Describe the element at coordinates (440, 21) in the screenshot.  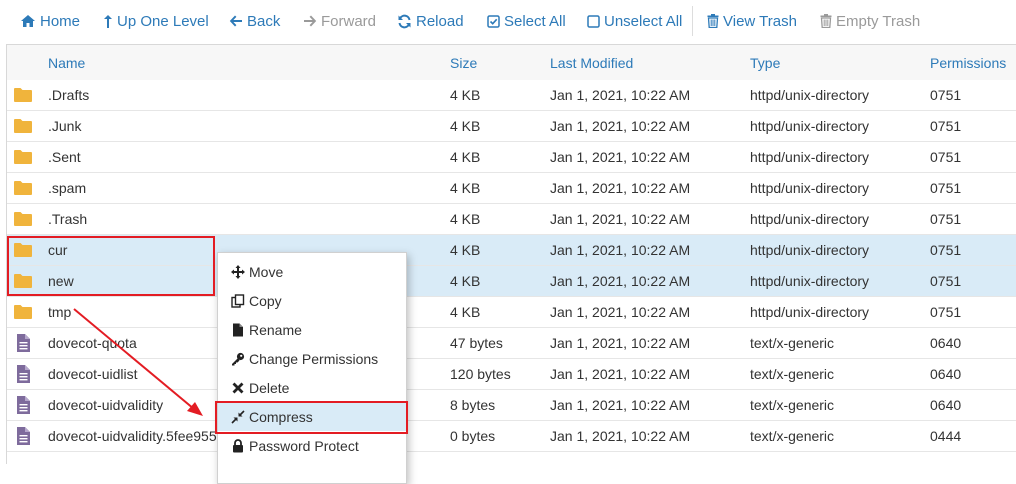
I see `reload-label: Reload` at that location.